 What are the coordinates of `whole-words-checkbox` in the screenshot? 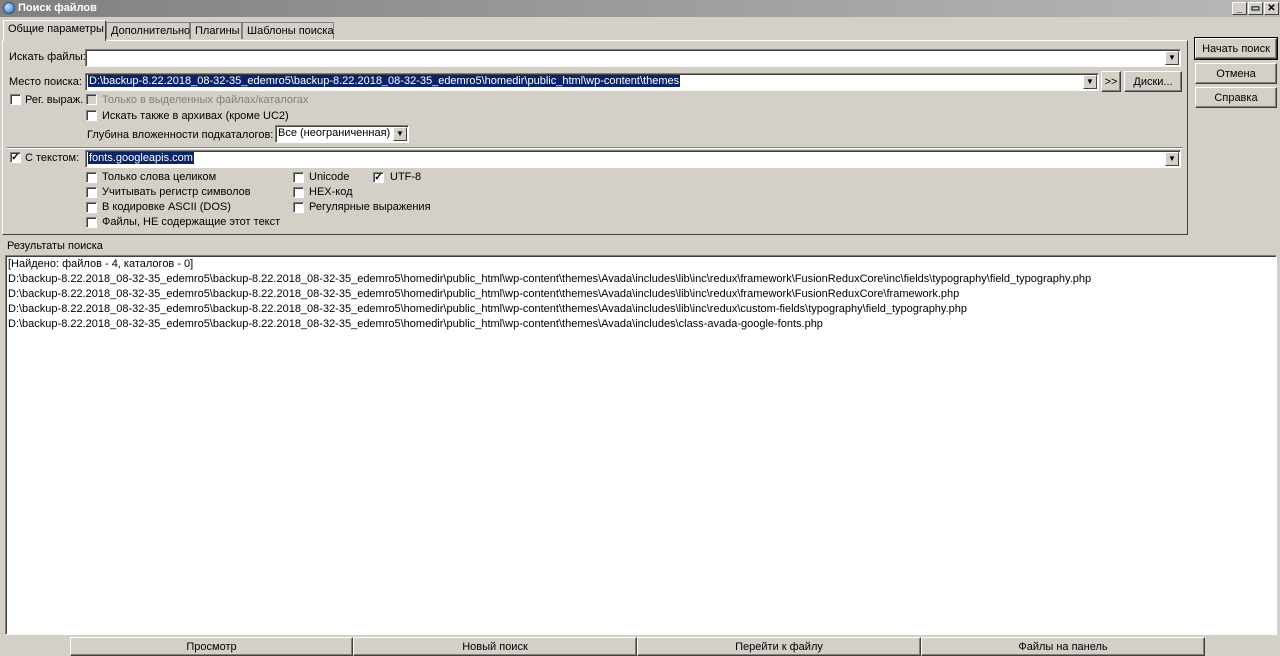 It's located at (91, 177).